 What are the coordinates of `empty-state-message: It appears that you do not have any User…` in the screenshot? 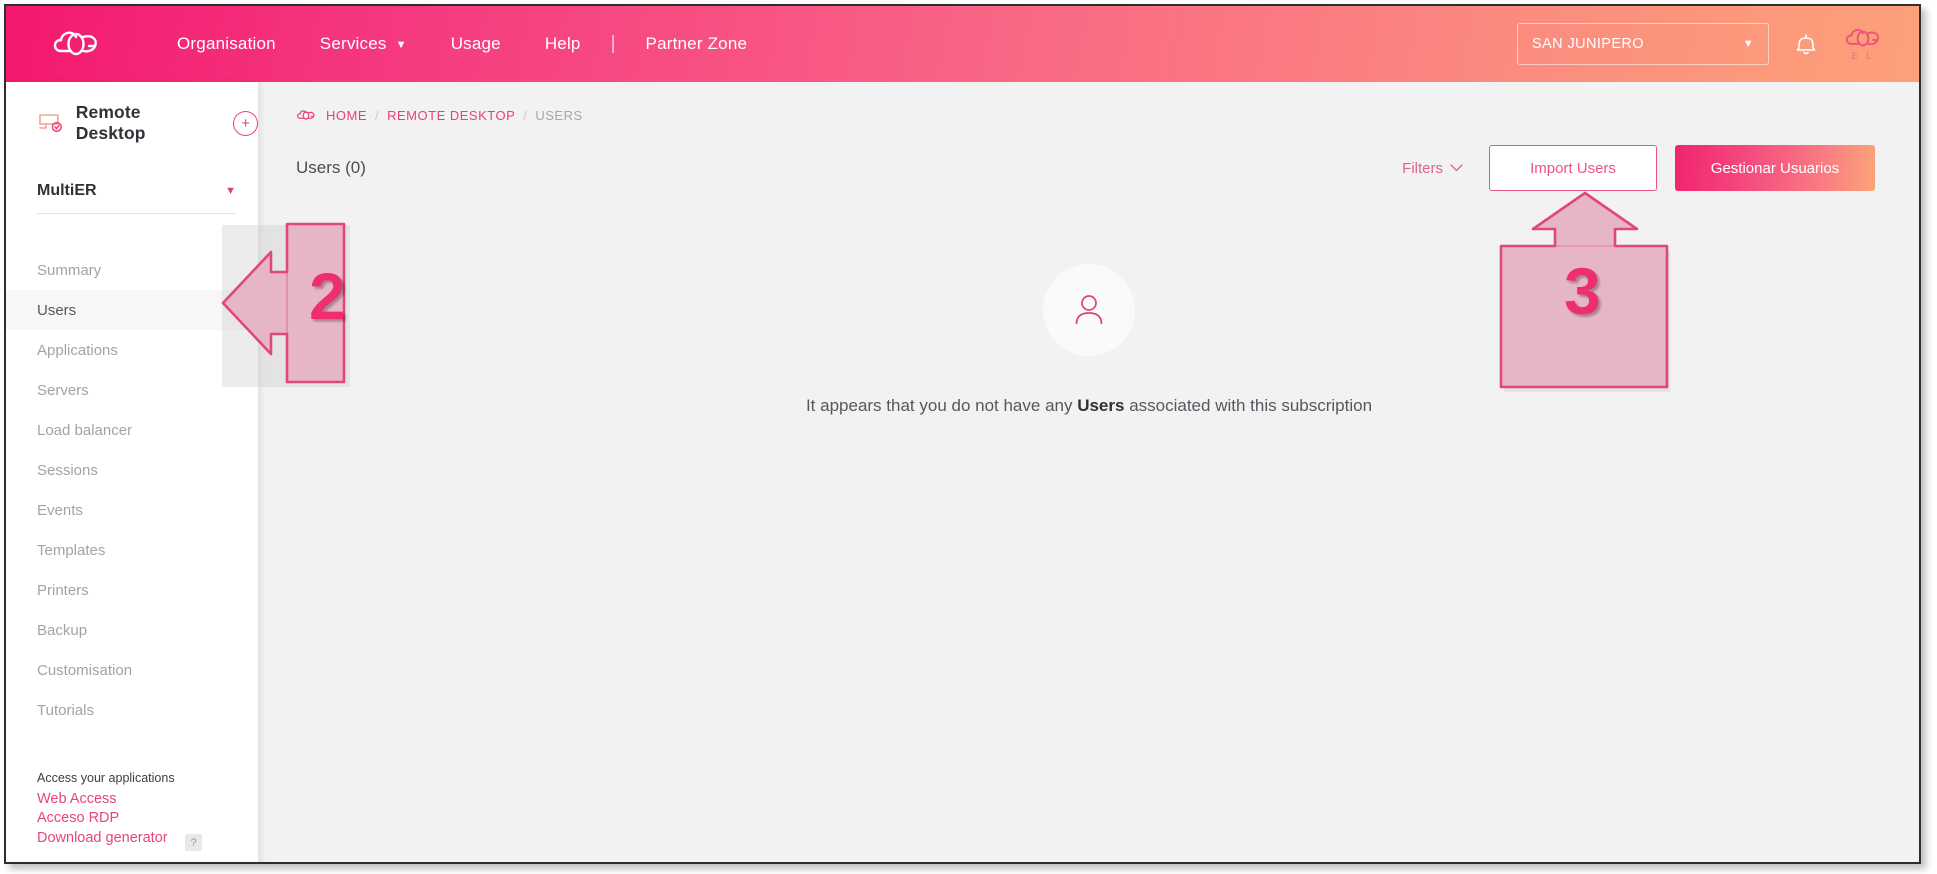 It's located at (1089, 406).